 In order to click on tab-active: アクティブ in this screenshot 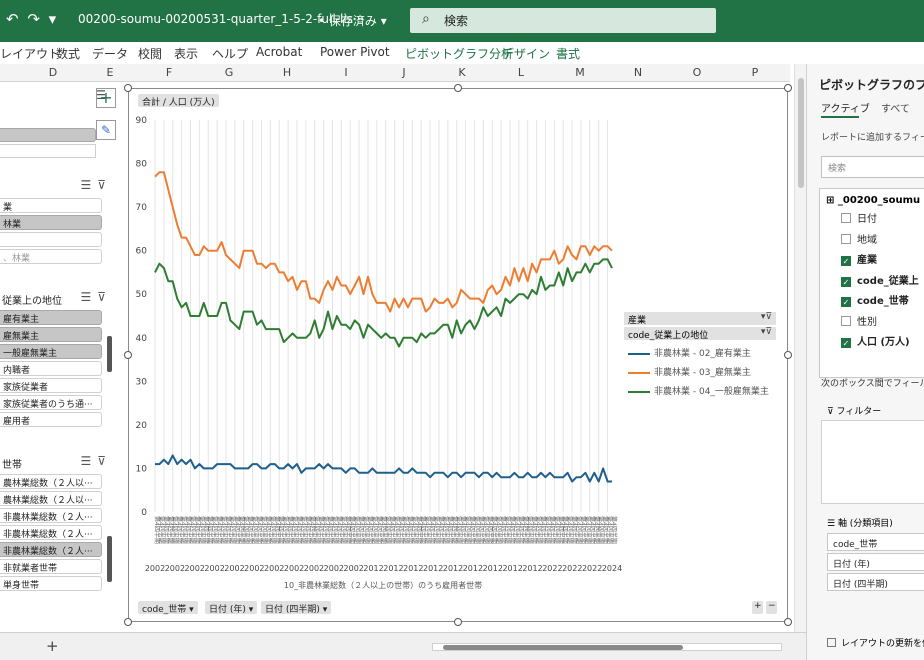, I will do `click(845, 109)`.